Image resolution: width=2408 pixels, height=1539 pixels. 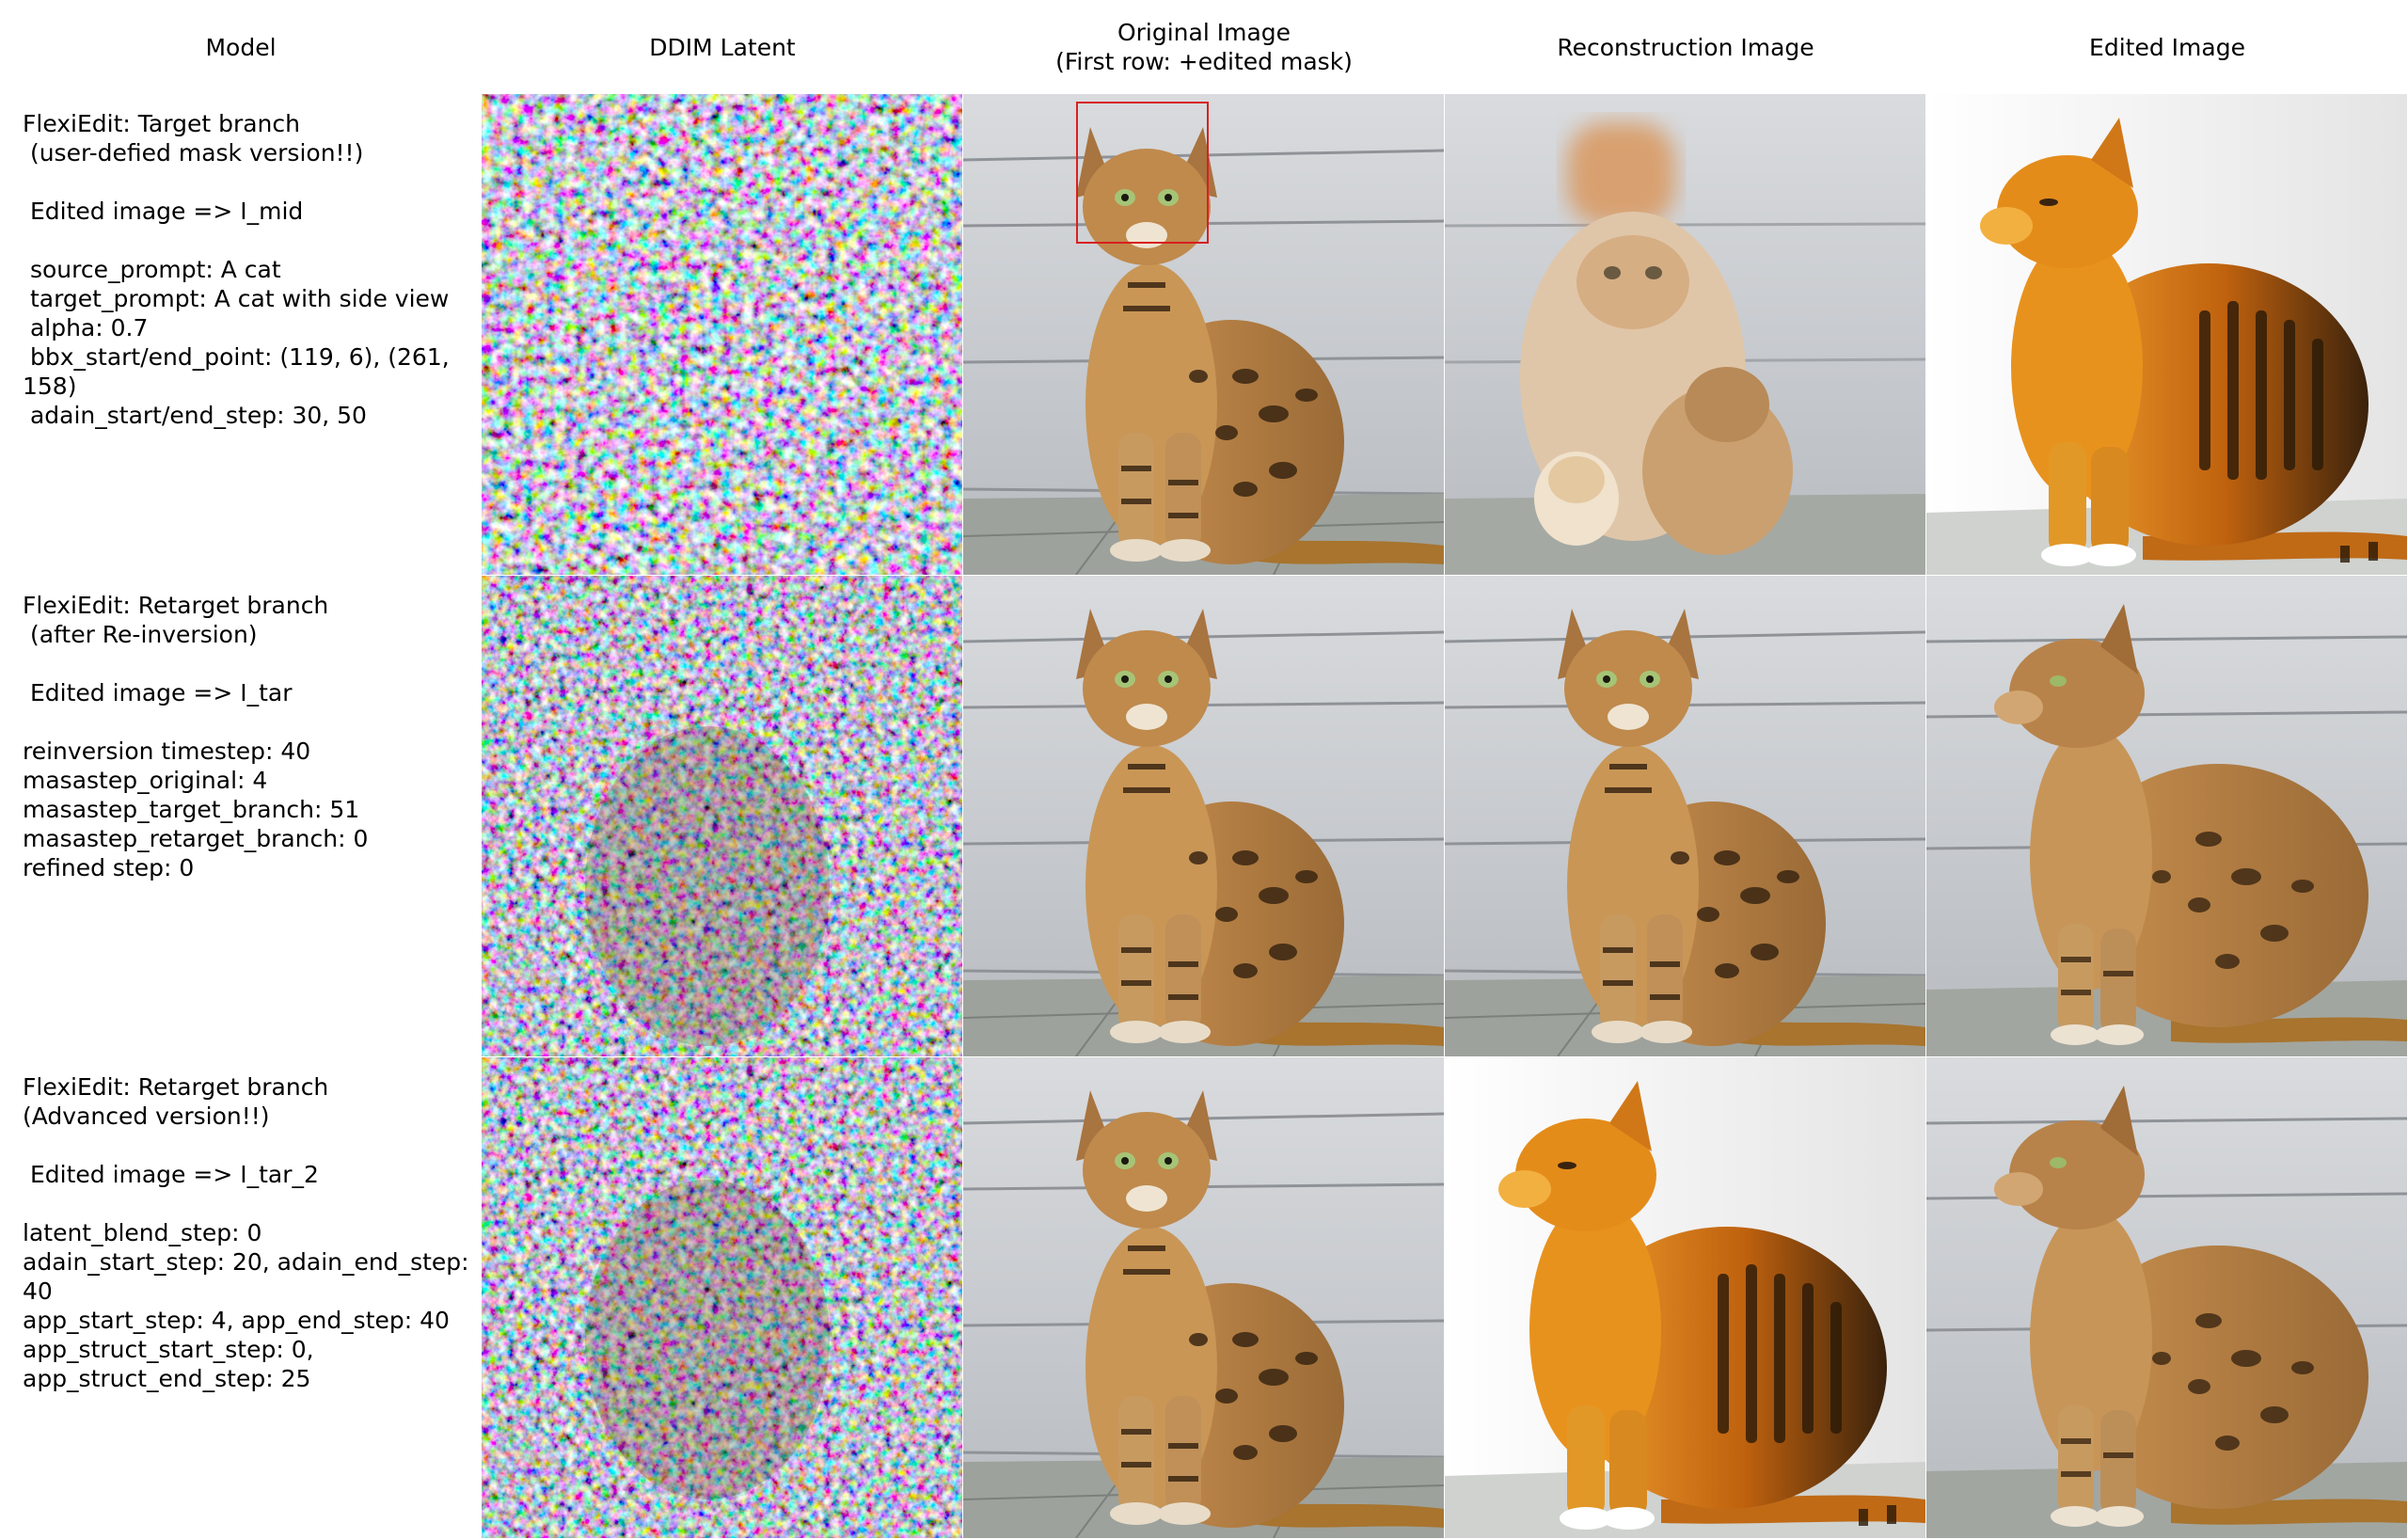 I want to click on header-reconstruction-image: Reconstruction Image, so click(x=1685, y=47).